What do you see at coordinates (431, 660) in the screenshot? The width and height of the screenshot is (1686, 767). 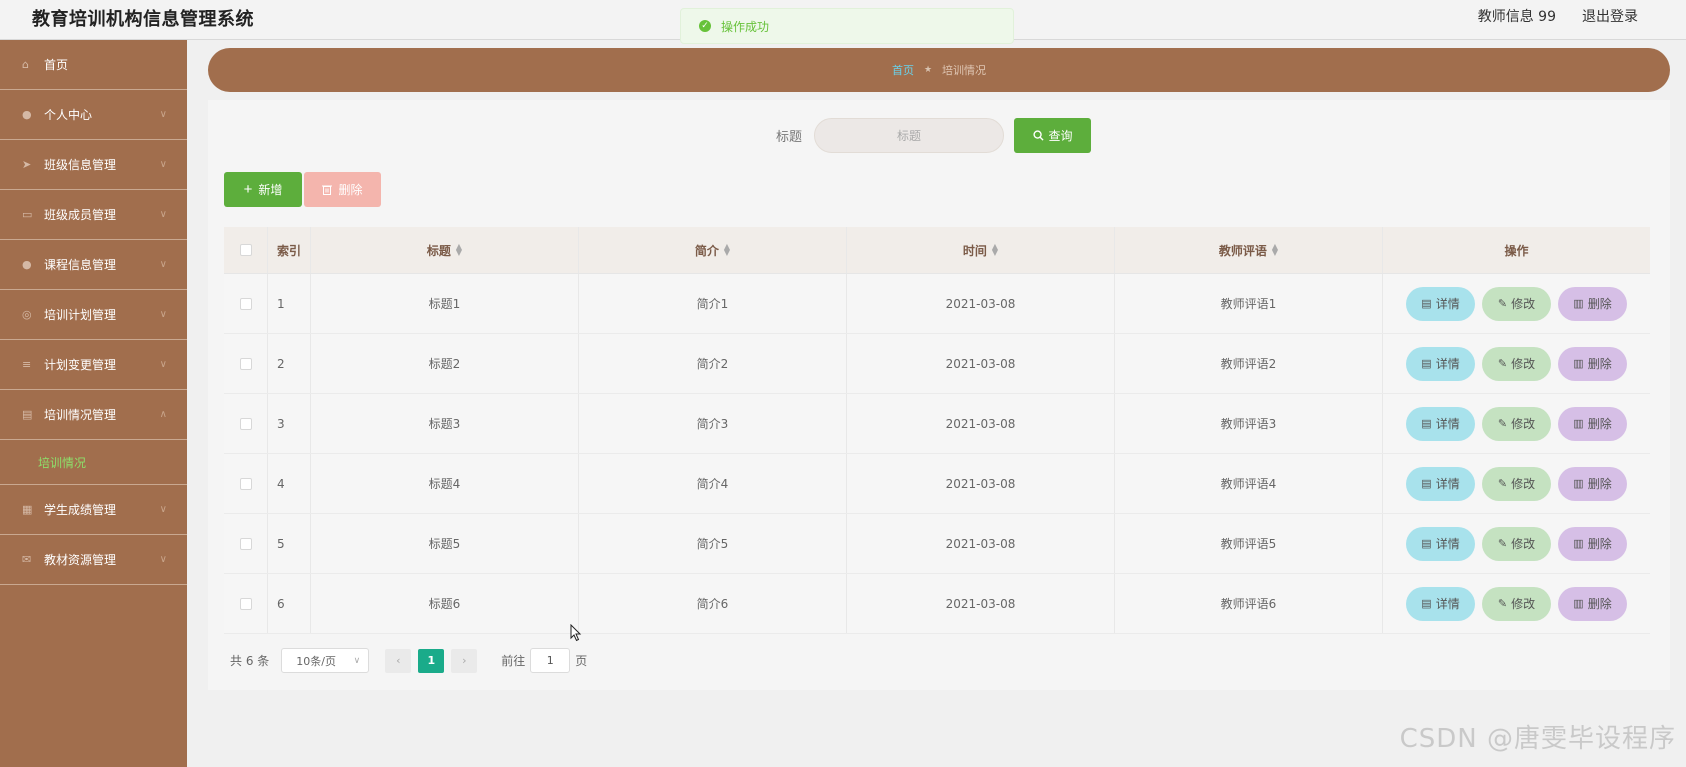 I see `page-number-current: 1` at bounding box center [431, 660].